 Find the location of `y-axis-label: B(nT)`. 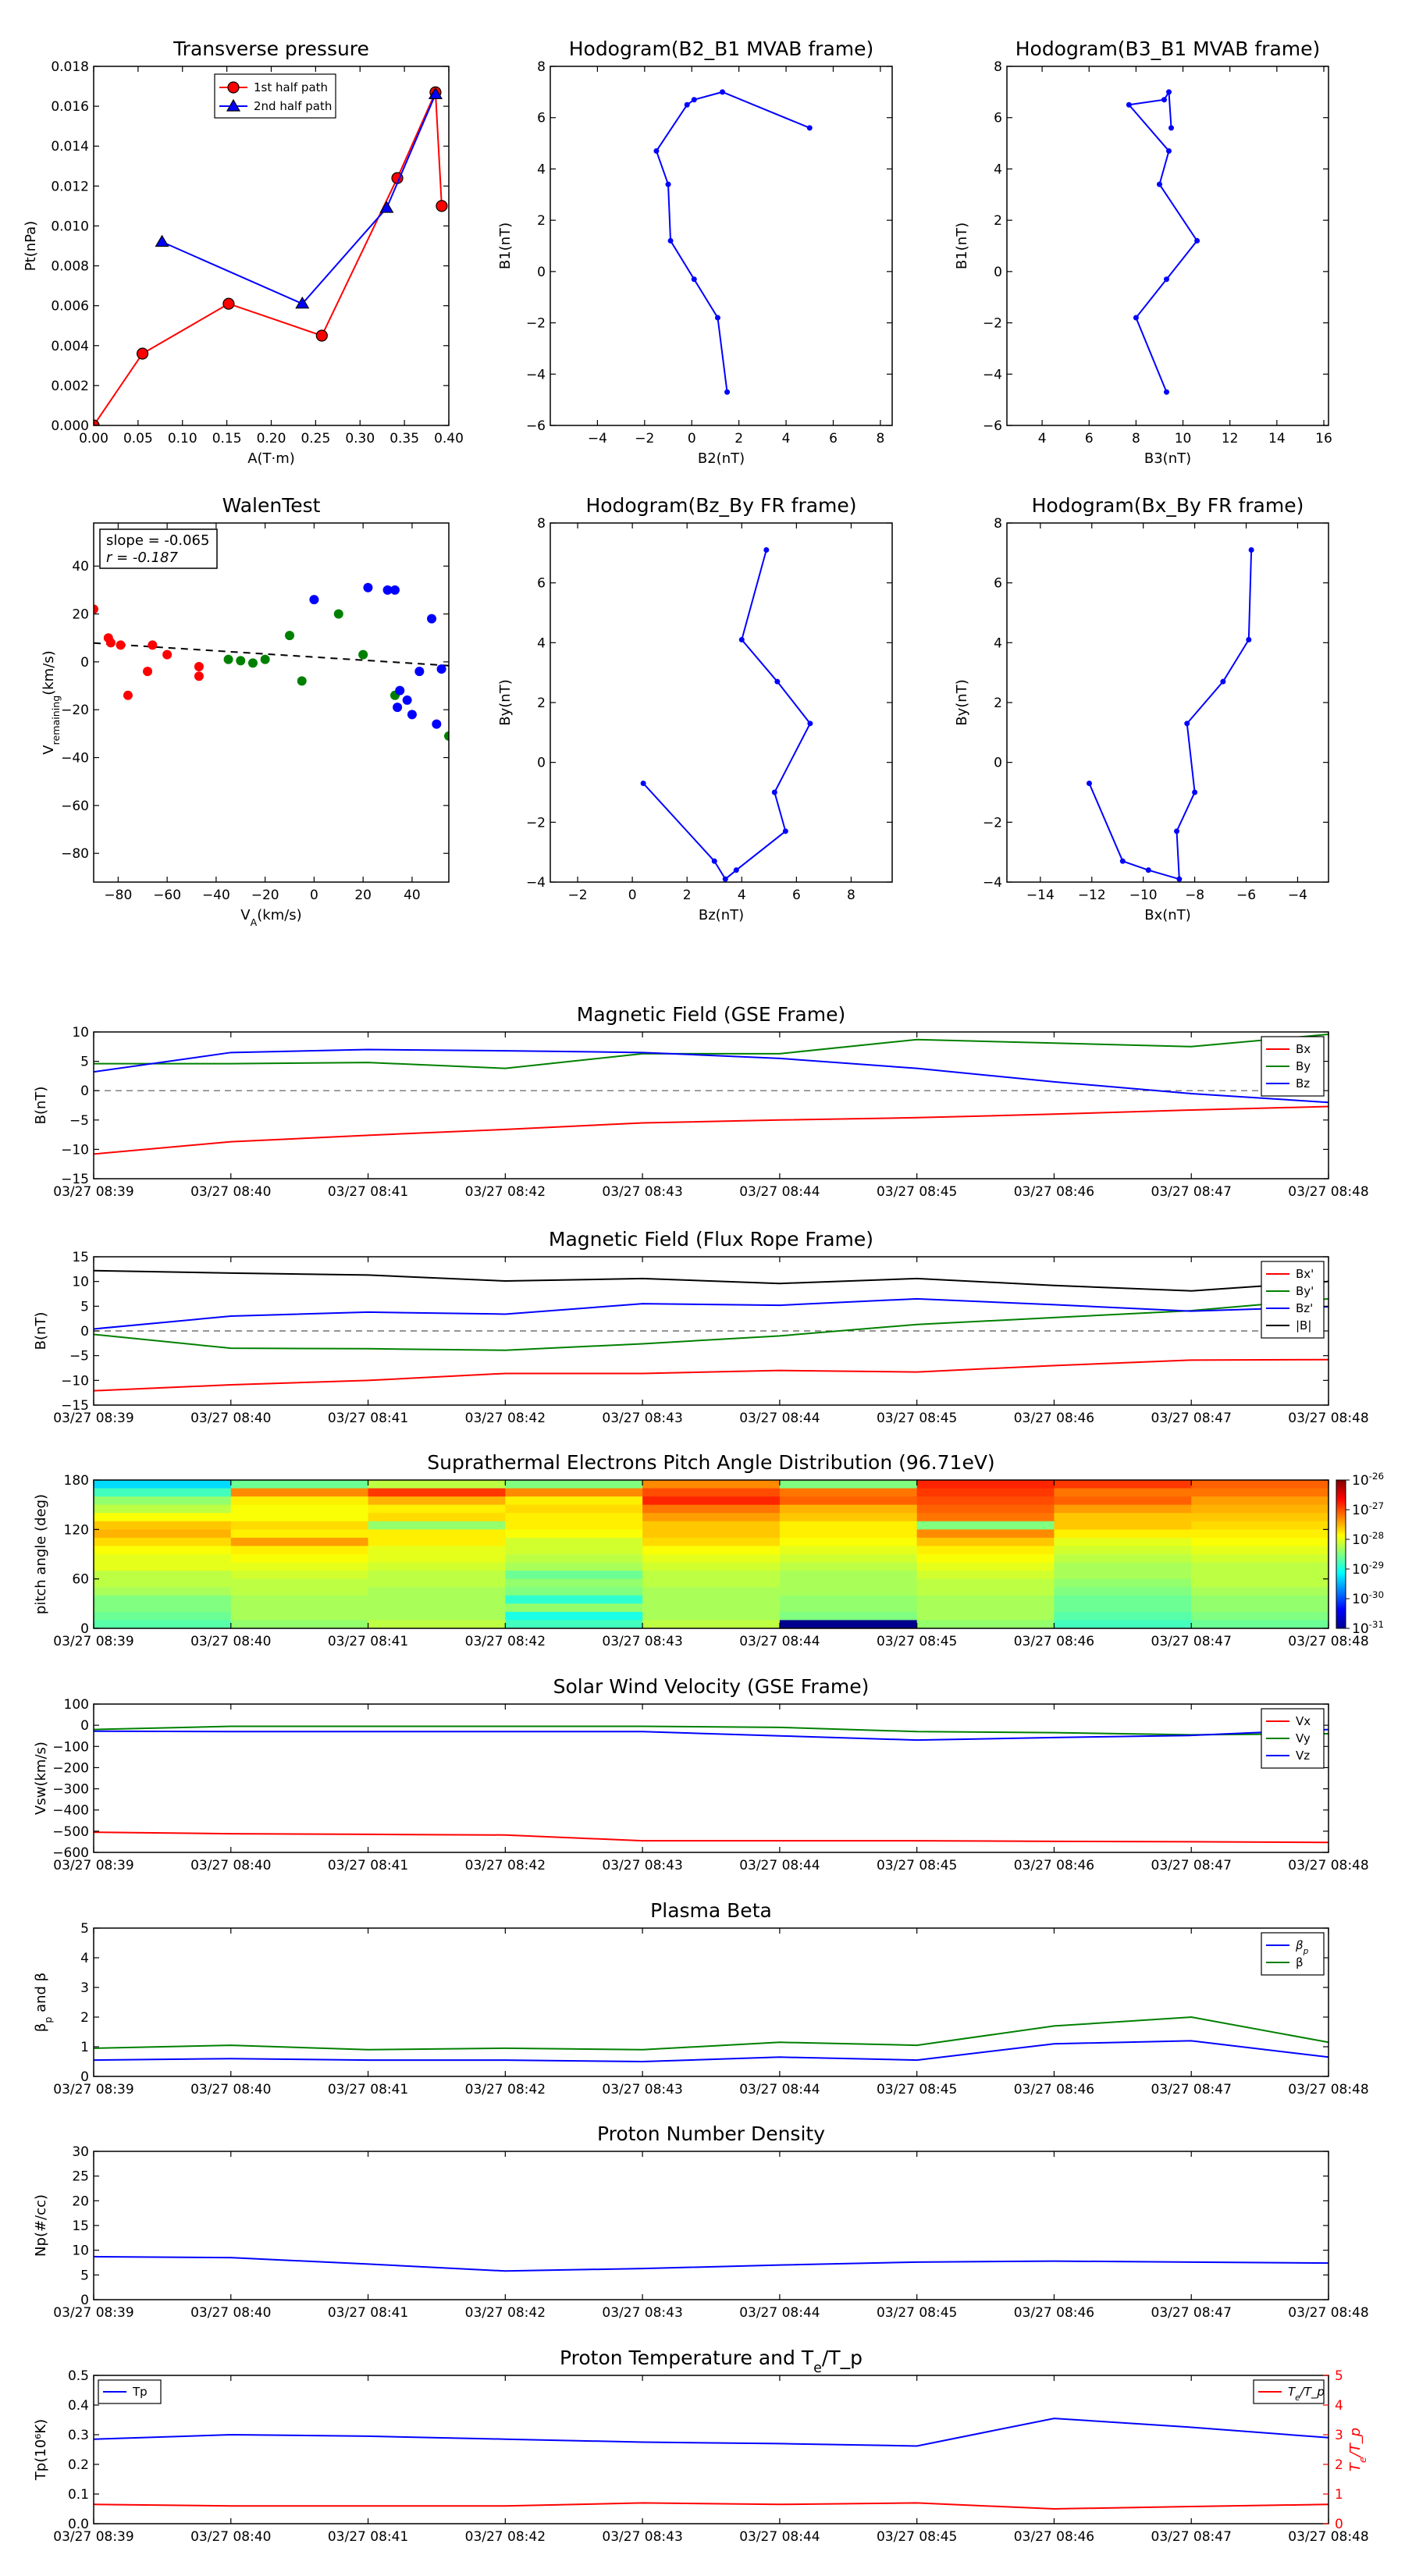

y-axis-label: B(nT) is located at coordinates (41, 1331).